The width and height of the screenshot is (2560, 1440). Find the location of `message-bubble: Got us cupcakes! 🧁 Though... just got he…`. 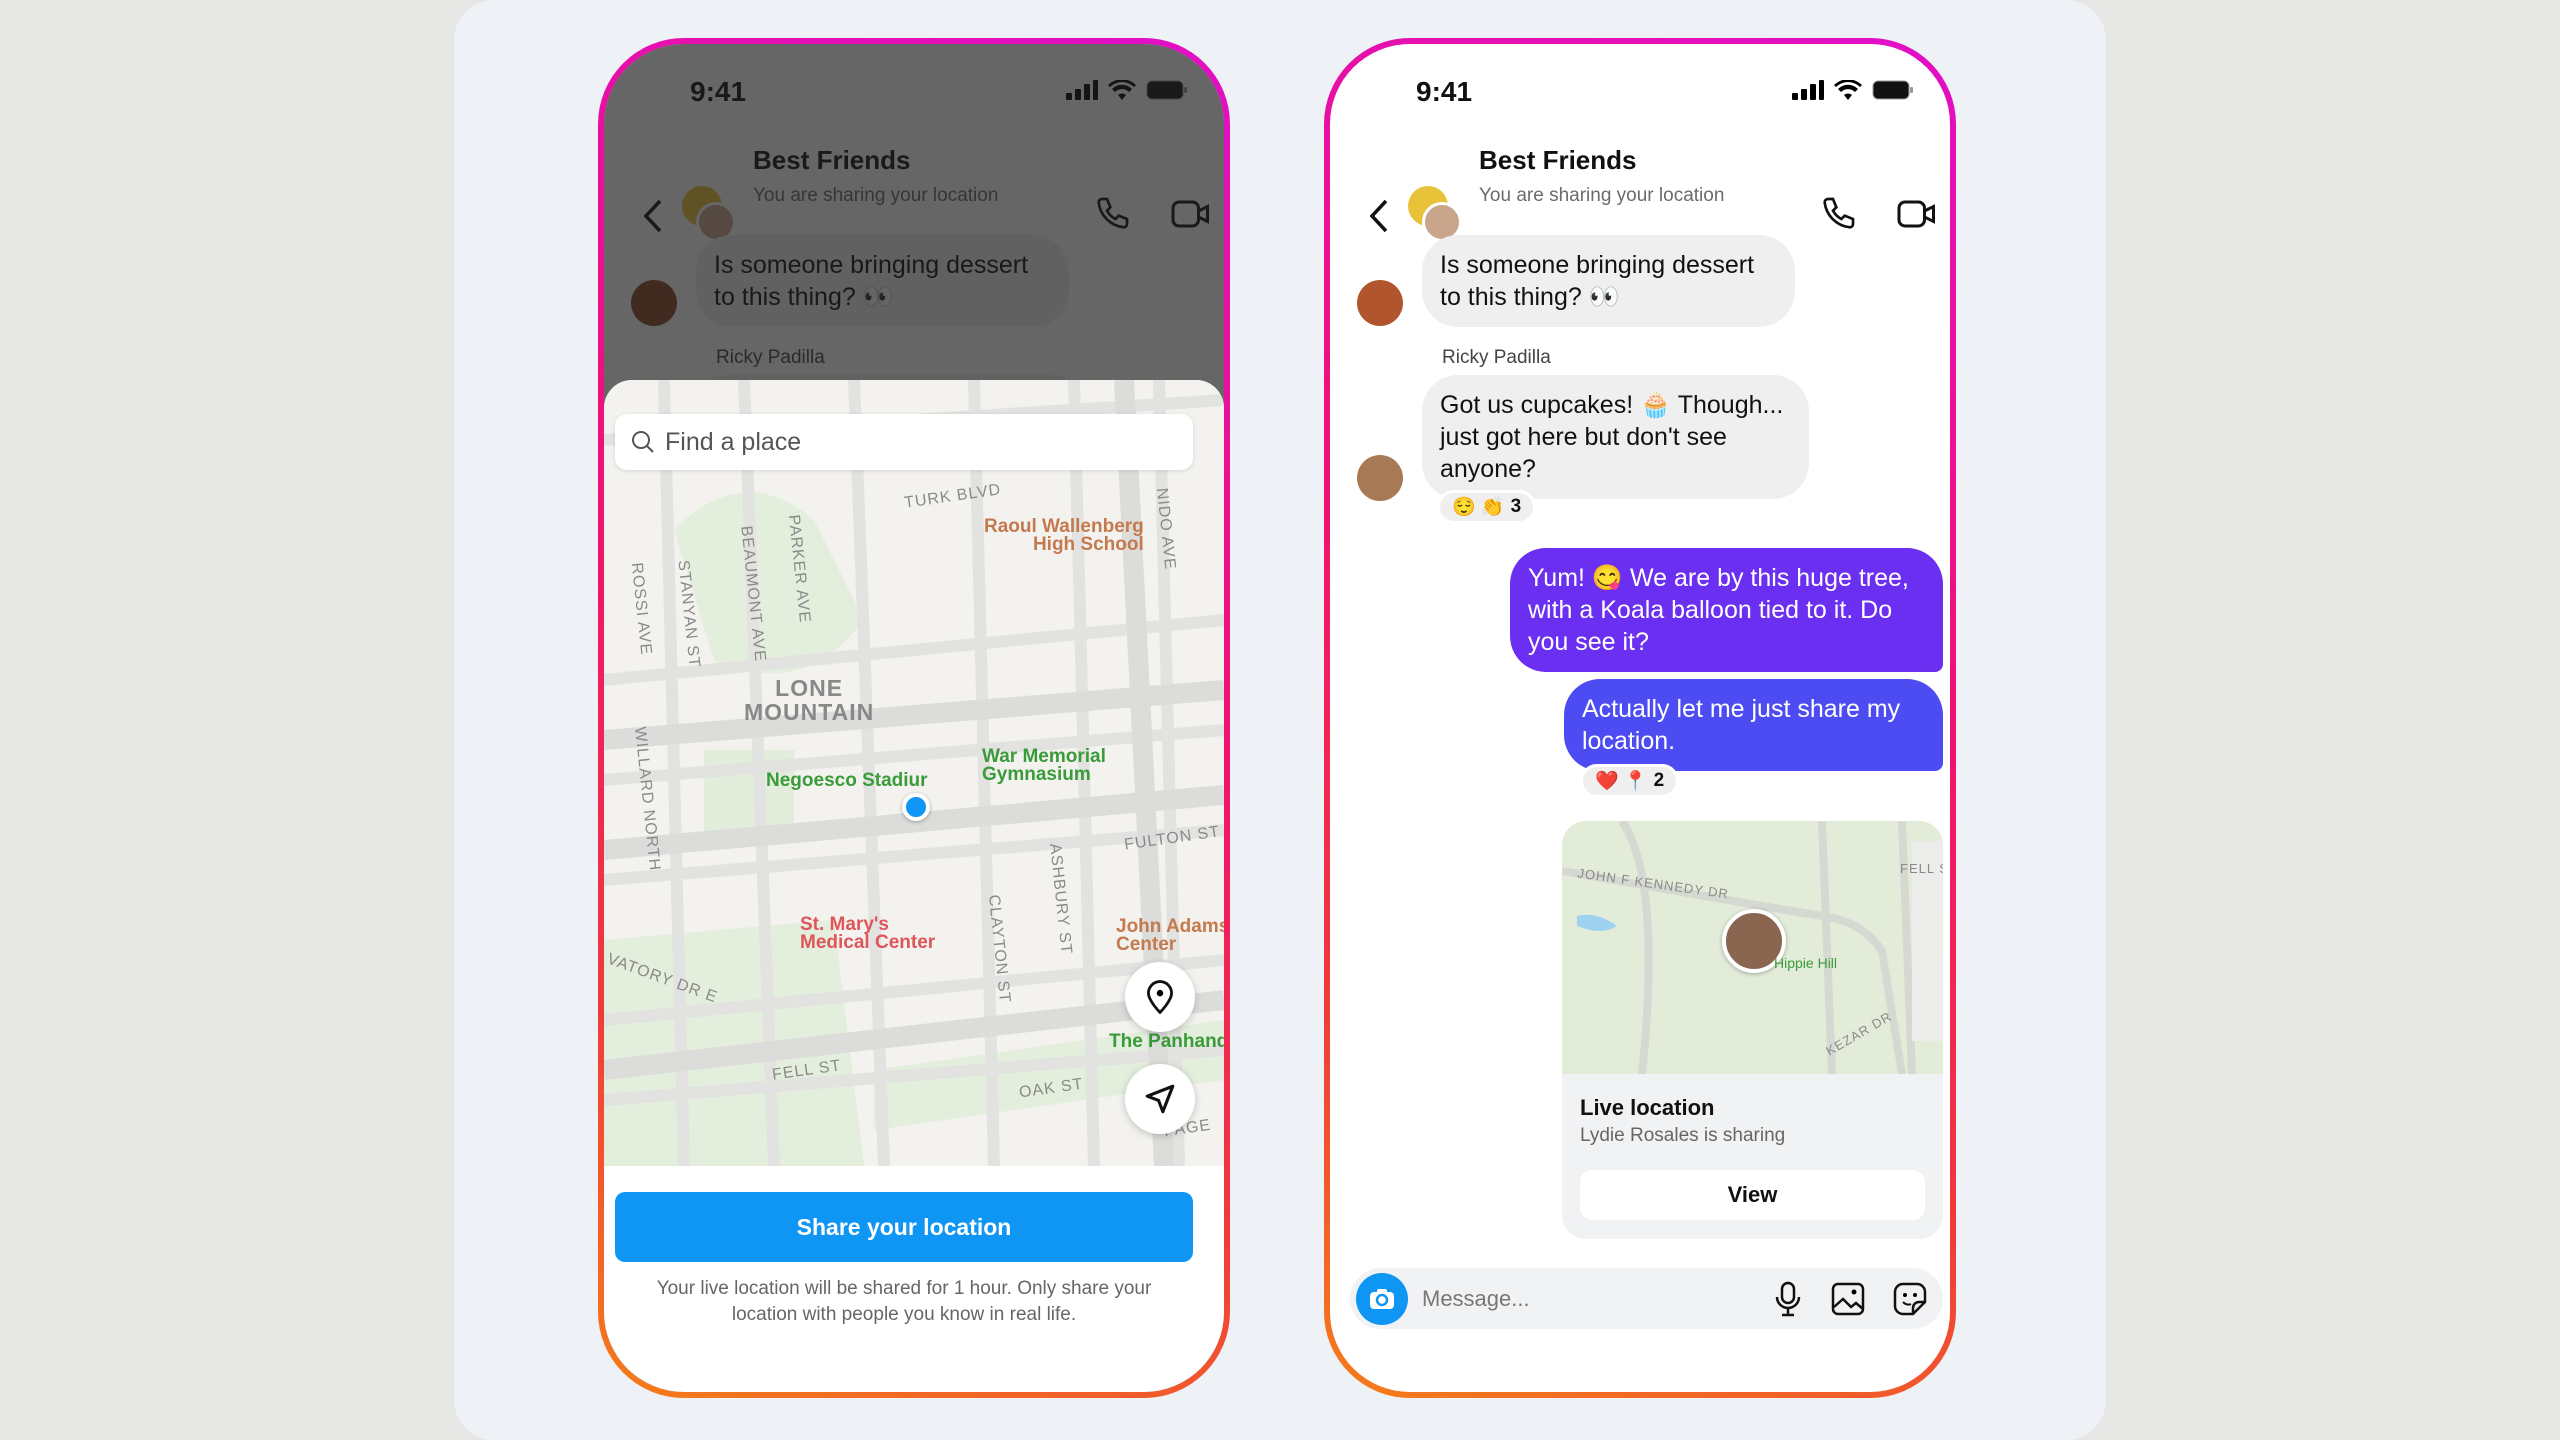

message-bubble: Got us cupcakes! 🧁 Though... just got he… is located at coordinates (1615, 437).